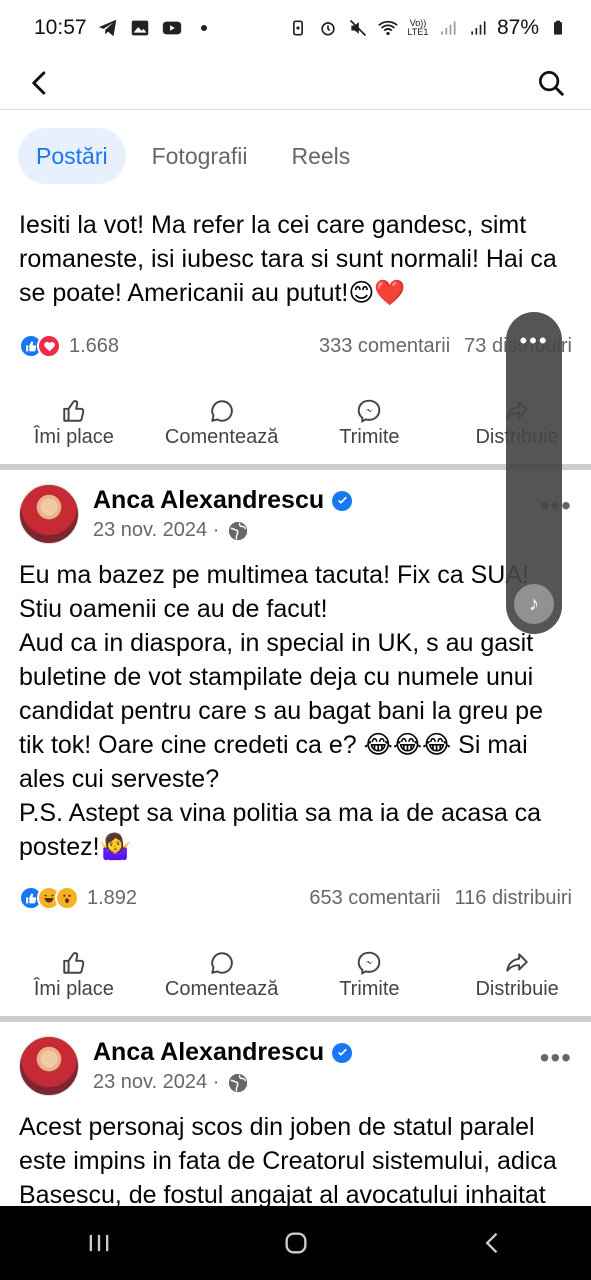 This screenshot has height=1280, width=591. What do you see at coordinates (384, 346) in the screenshot?
I see `comments-count: 333 comentarii` at bounding box center [384, 346].